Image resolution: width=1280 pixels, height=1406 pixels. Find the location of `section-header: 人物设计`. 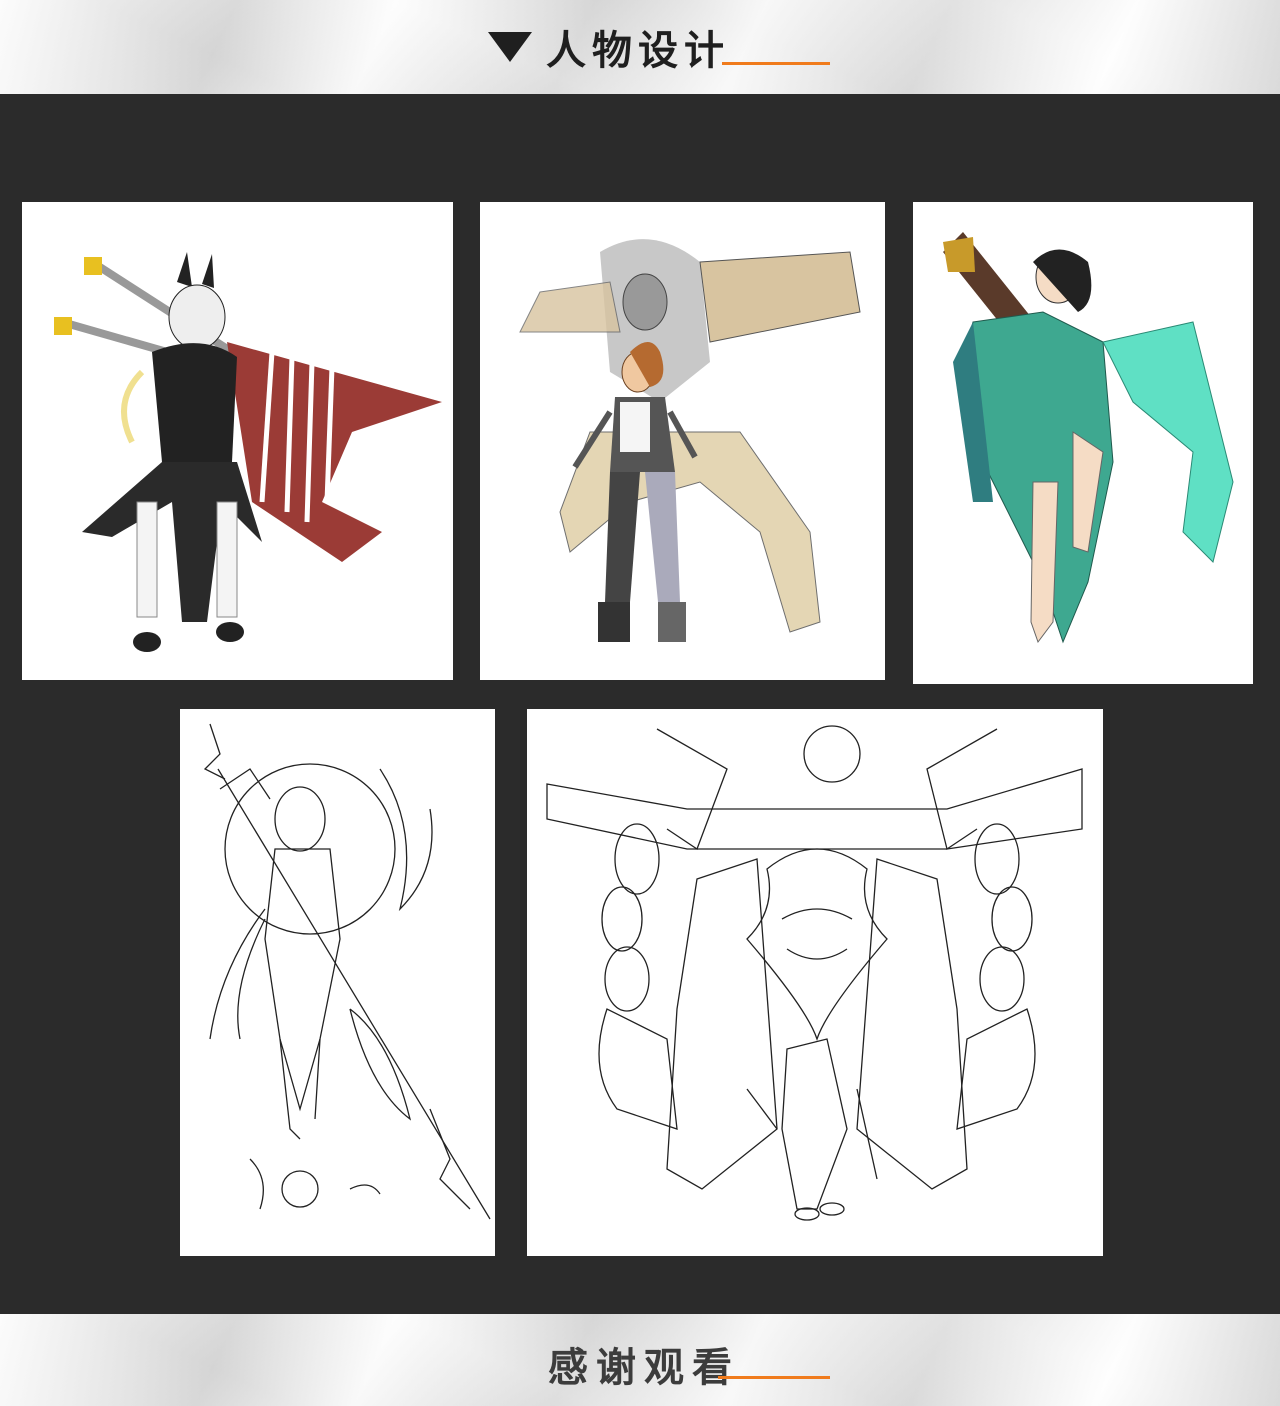

section-header: 人物设计 is located at coordinates (609, 48).